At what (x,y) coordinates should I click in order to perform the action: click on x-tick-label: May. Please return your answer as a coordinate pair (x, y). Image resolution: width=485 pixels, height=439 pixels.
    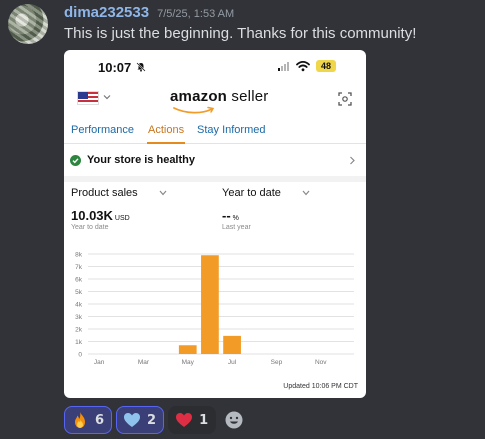
    Looking at the image, I should click on (188, 362).